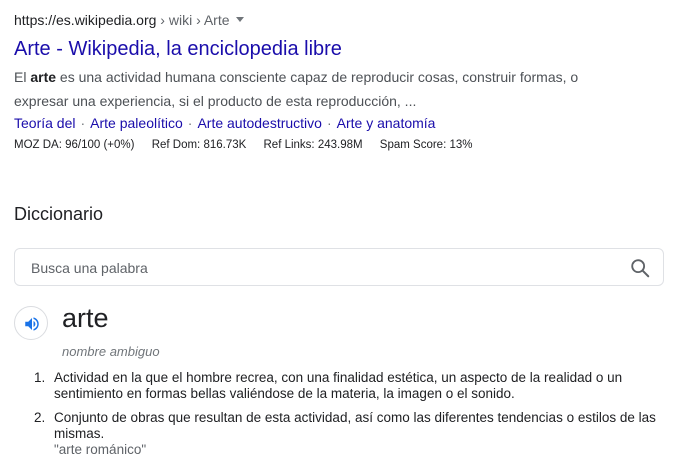 Image resolution: width=692 pixels, height=473 pixels. I want to click on part-of-speech: nombre ambiguo, so click(111, 351).